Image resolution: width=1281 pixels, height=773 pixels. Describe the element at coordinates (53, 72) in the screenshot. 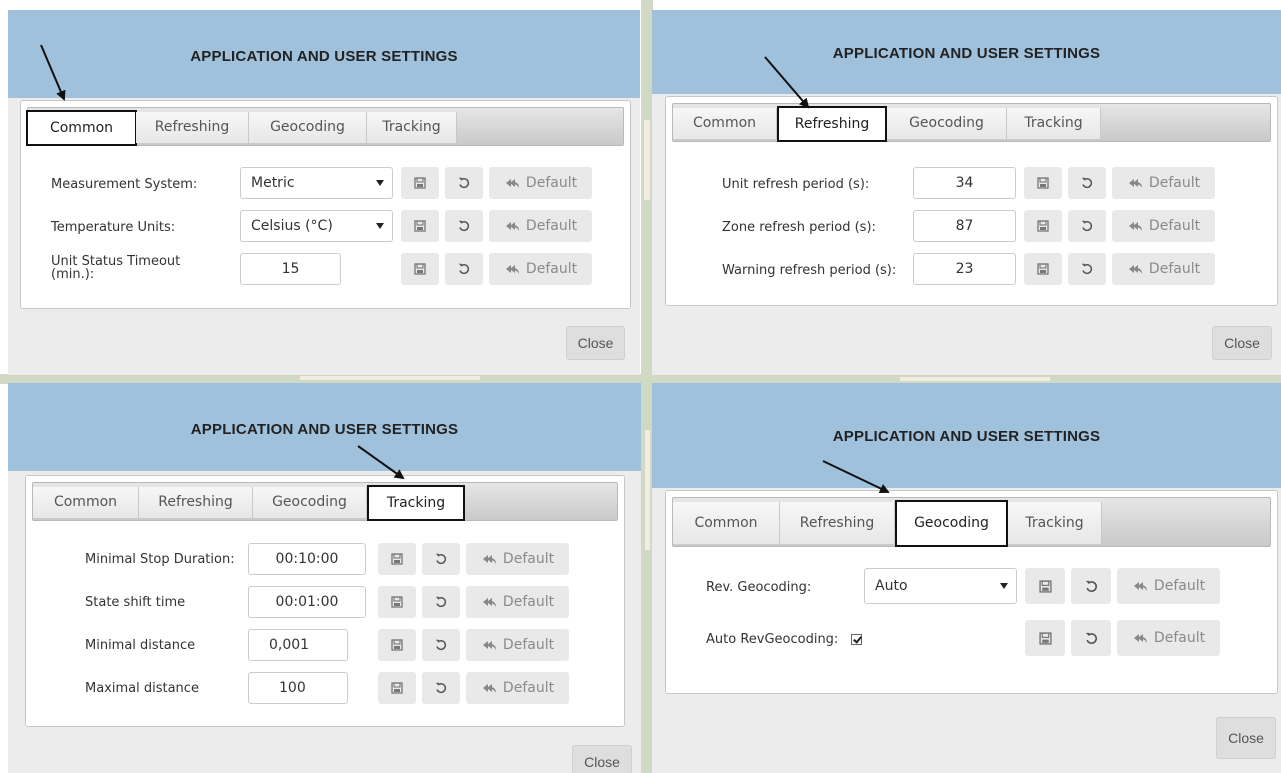

I see `arrow-to-common-tab` at that location.